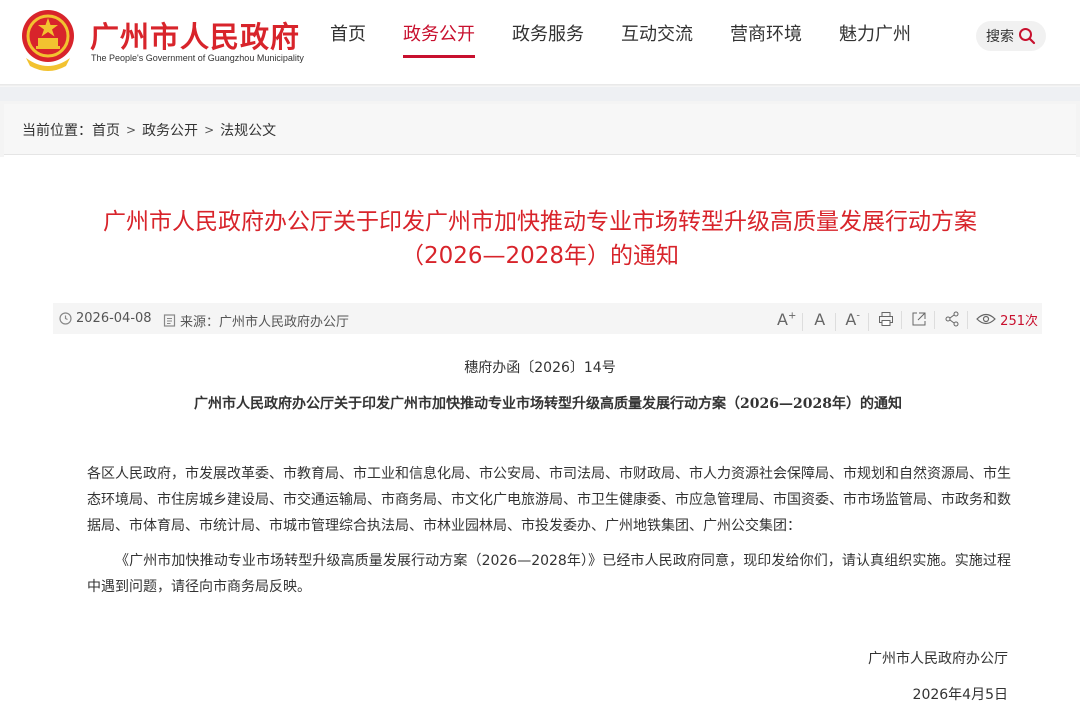 The image size is (1080, 723). Describe the element at coordinates (1000, 37) in the screenshot. I see `search-label: 搜索` at that location.